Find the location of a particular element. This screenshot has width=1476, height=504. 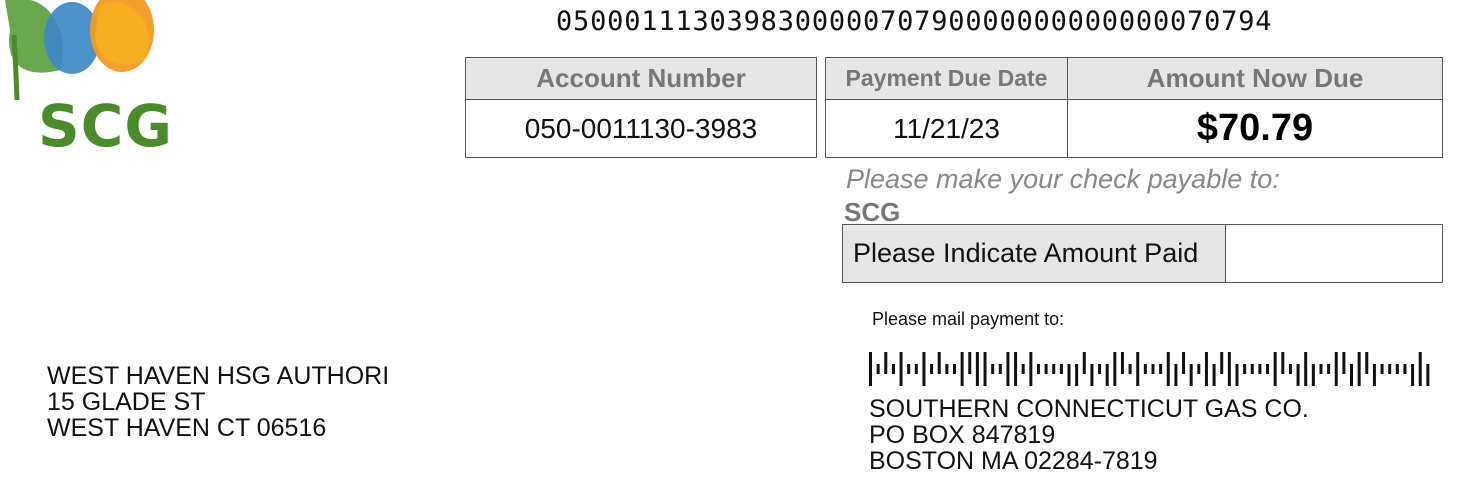

customer-address-line: WEST HAVEN HSG AUTHORI is located at coordinates (218, 376).